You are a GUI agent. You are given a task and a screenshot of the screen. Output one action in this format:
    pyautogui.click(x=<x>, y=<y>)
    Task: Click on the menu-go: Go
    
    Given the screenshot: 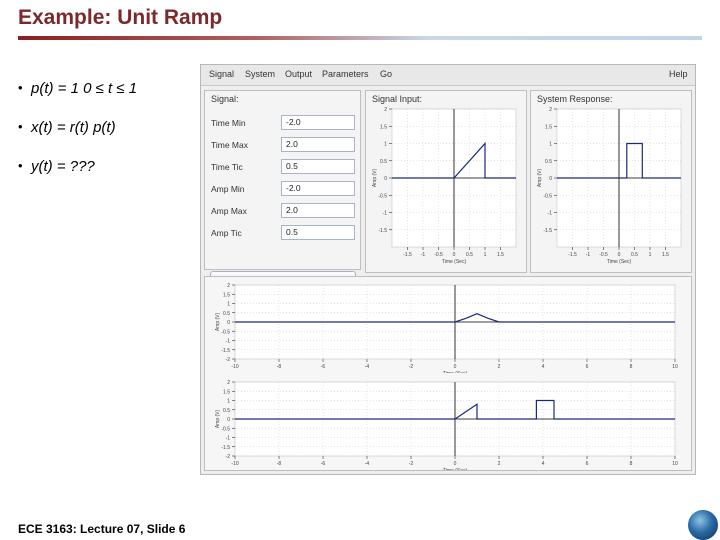 What is the action you would take?
    pyautogui.click(x=386, y=74)
    